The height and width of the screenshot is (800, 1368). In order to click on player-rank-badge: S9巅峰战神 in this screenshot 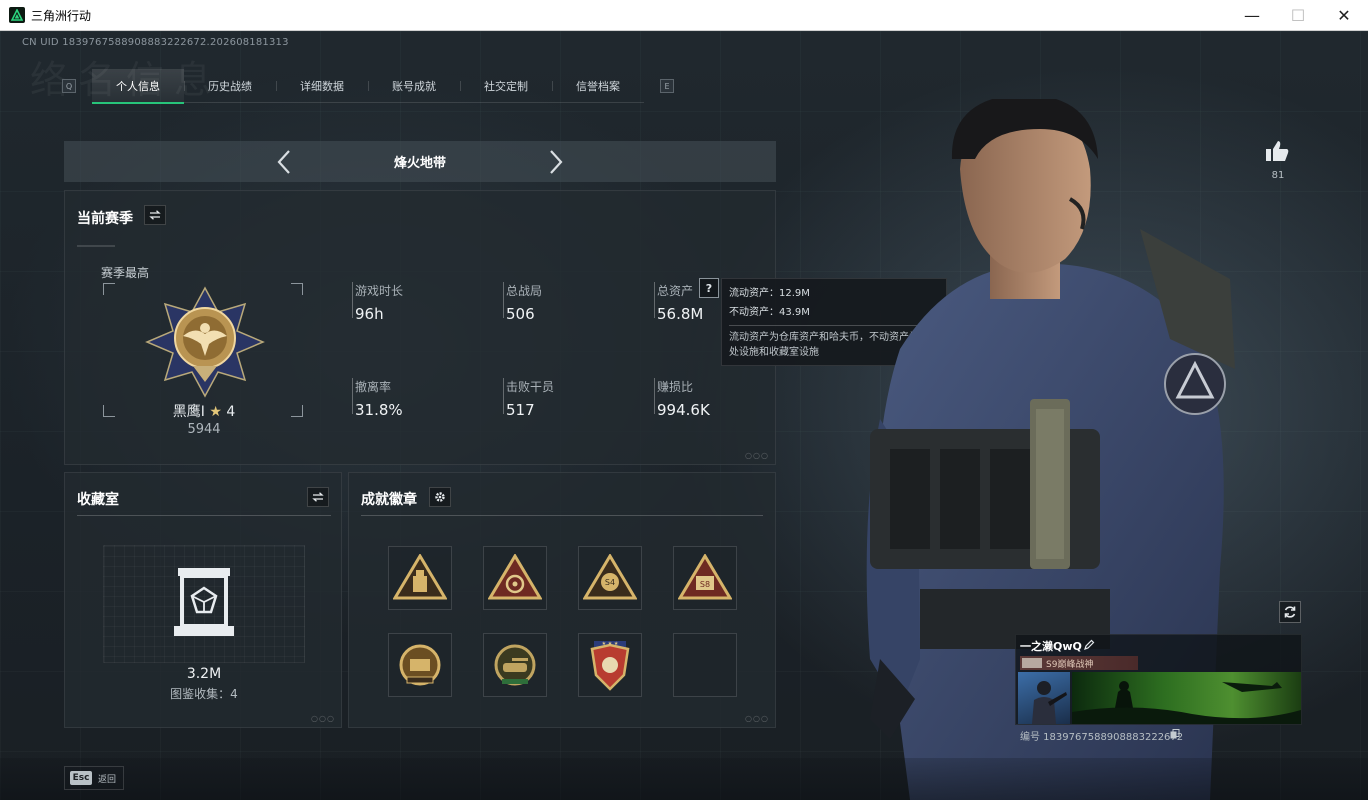, I will do `click(1079, 663)`.